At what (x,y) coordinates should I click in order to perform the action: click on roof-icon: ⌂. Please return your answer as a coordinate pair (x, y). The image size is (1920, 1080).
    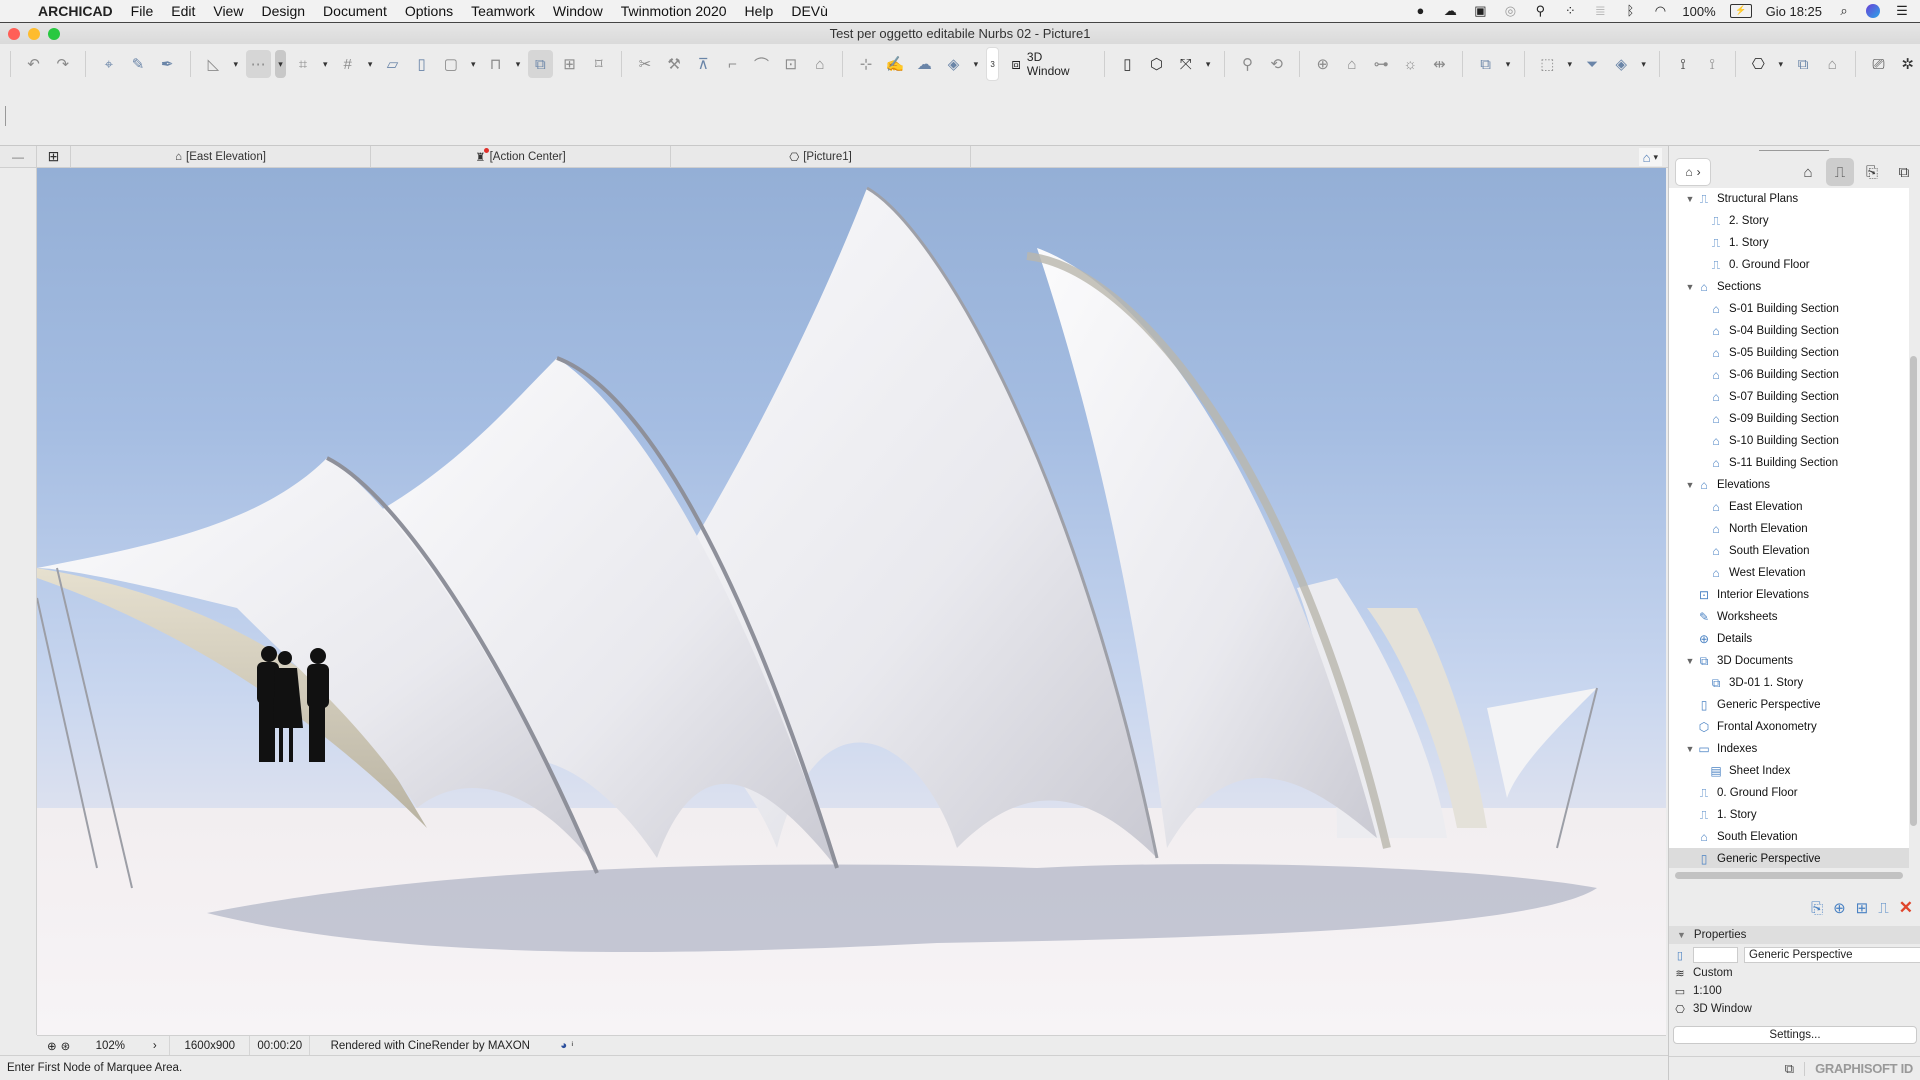
    Looking at the image, I should click on (819, 64).